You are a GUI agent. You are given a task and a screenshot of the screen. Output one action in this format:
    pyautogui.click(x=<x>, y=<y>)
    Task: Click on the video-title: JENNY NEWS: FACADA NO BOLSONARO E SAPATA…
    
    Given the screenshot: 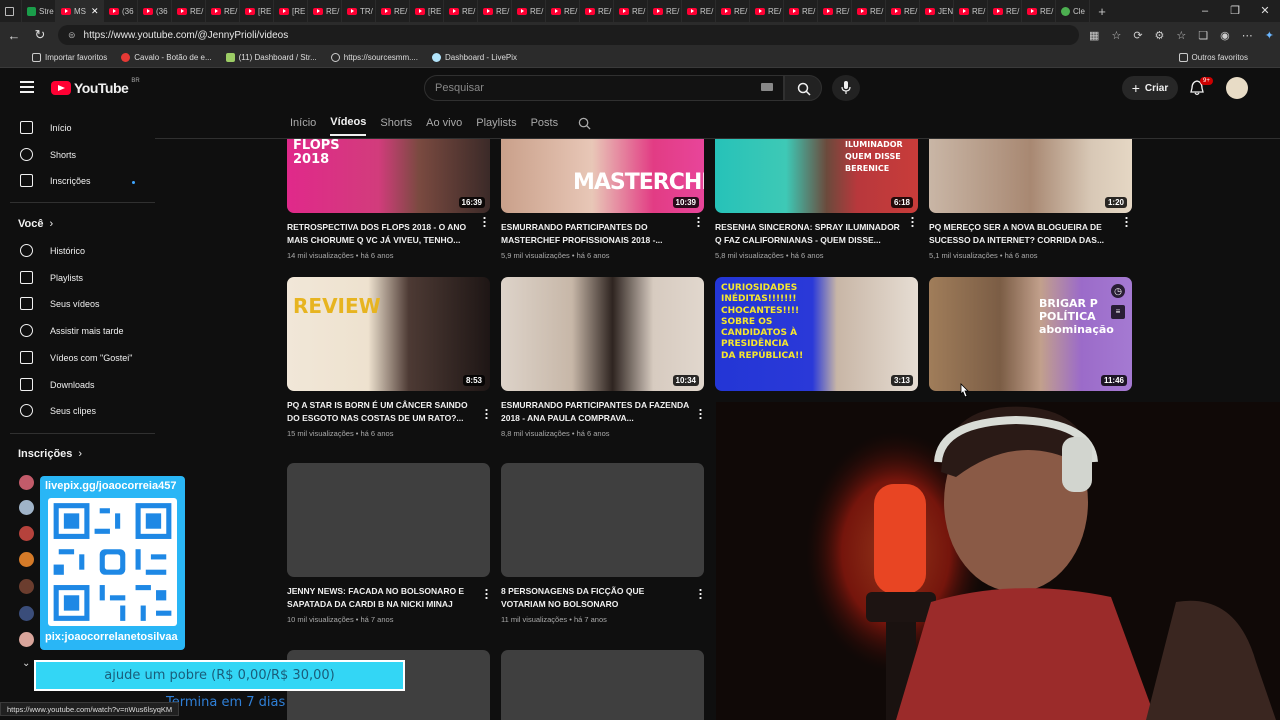 What is the action you would take?
    pyautogui.click(x=382, y=598)
    